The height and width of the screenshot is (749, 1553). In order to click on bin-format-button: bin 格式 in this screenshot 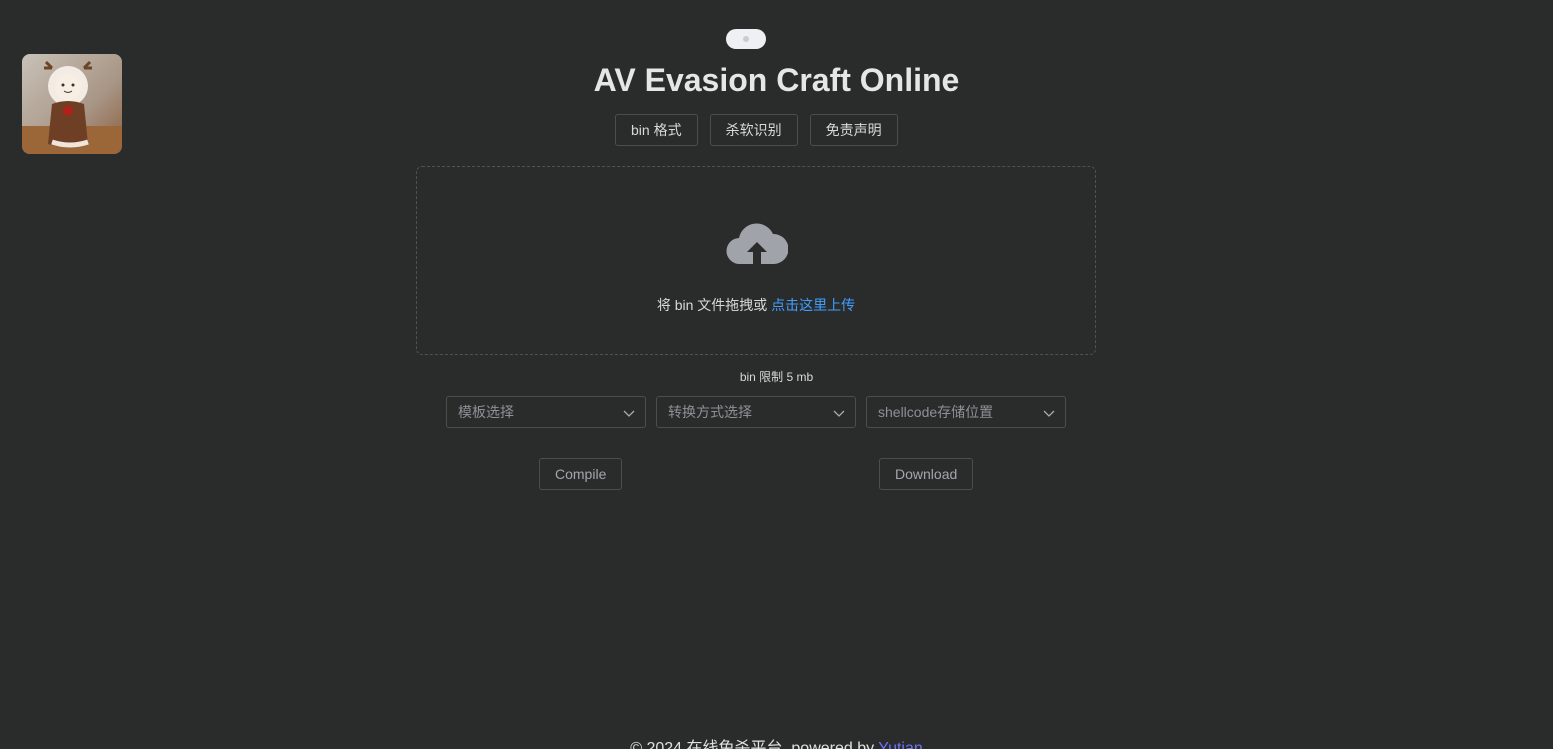, I will do `click(656, 130)`.